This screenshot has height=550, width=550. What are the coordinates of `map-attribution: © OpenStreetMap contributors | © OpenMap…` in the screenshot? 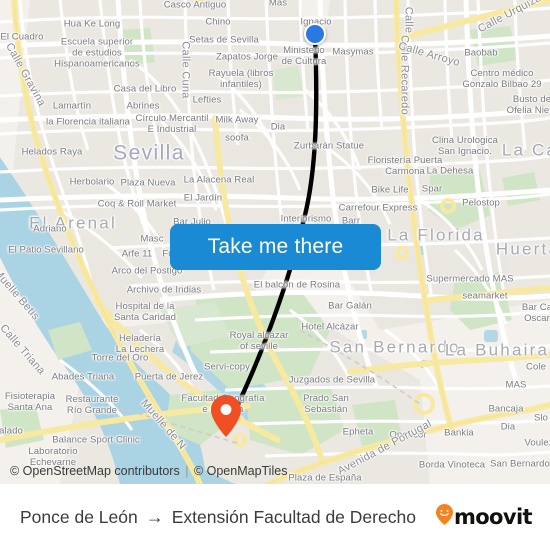 It's located at (148, 471).